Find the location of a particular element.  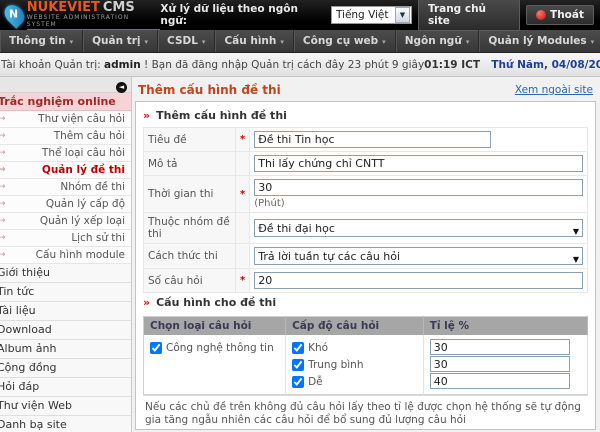

col-ratio-header: Tỉ lệ % is located at coordinates (506, 325).